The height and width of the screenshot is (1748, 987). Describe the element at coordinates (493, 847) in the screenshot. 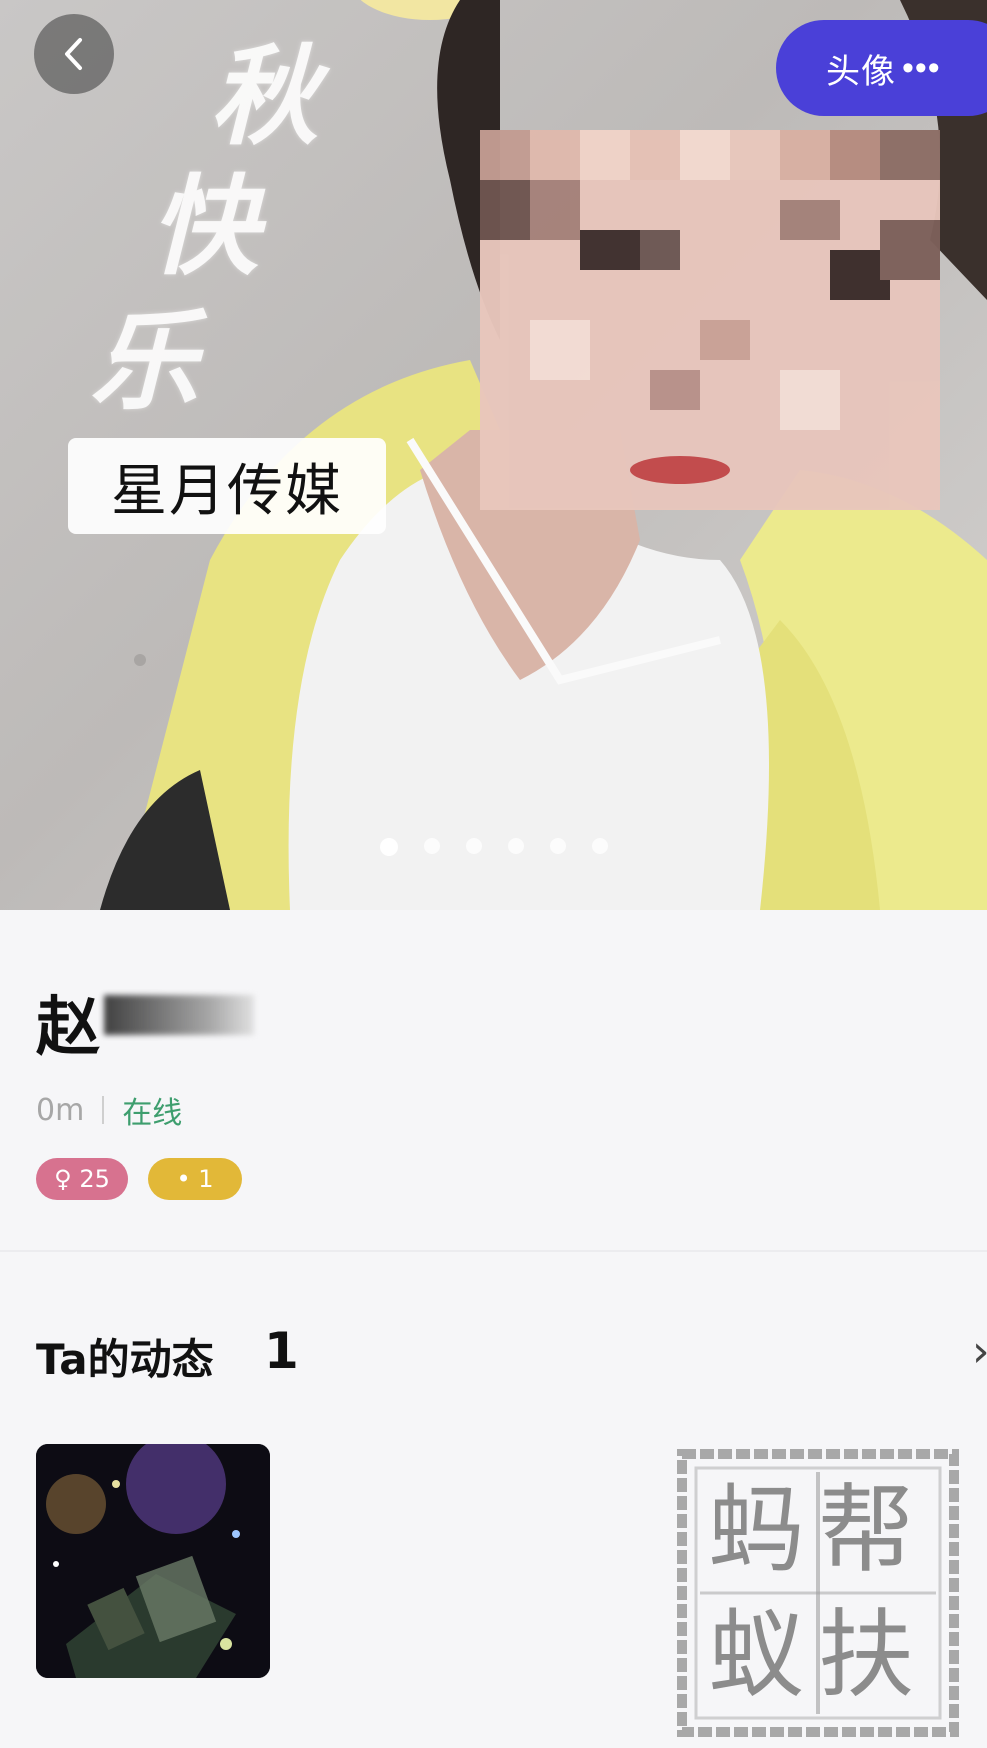

I see `carousel-indicators` at that location.